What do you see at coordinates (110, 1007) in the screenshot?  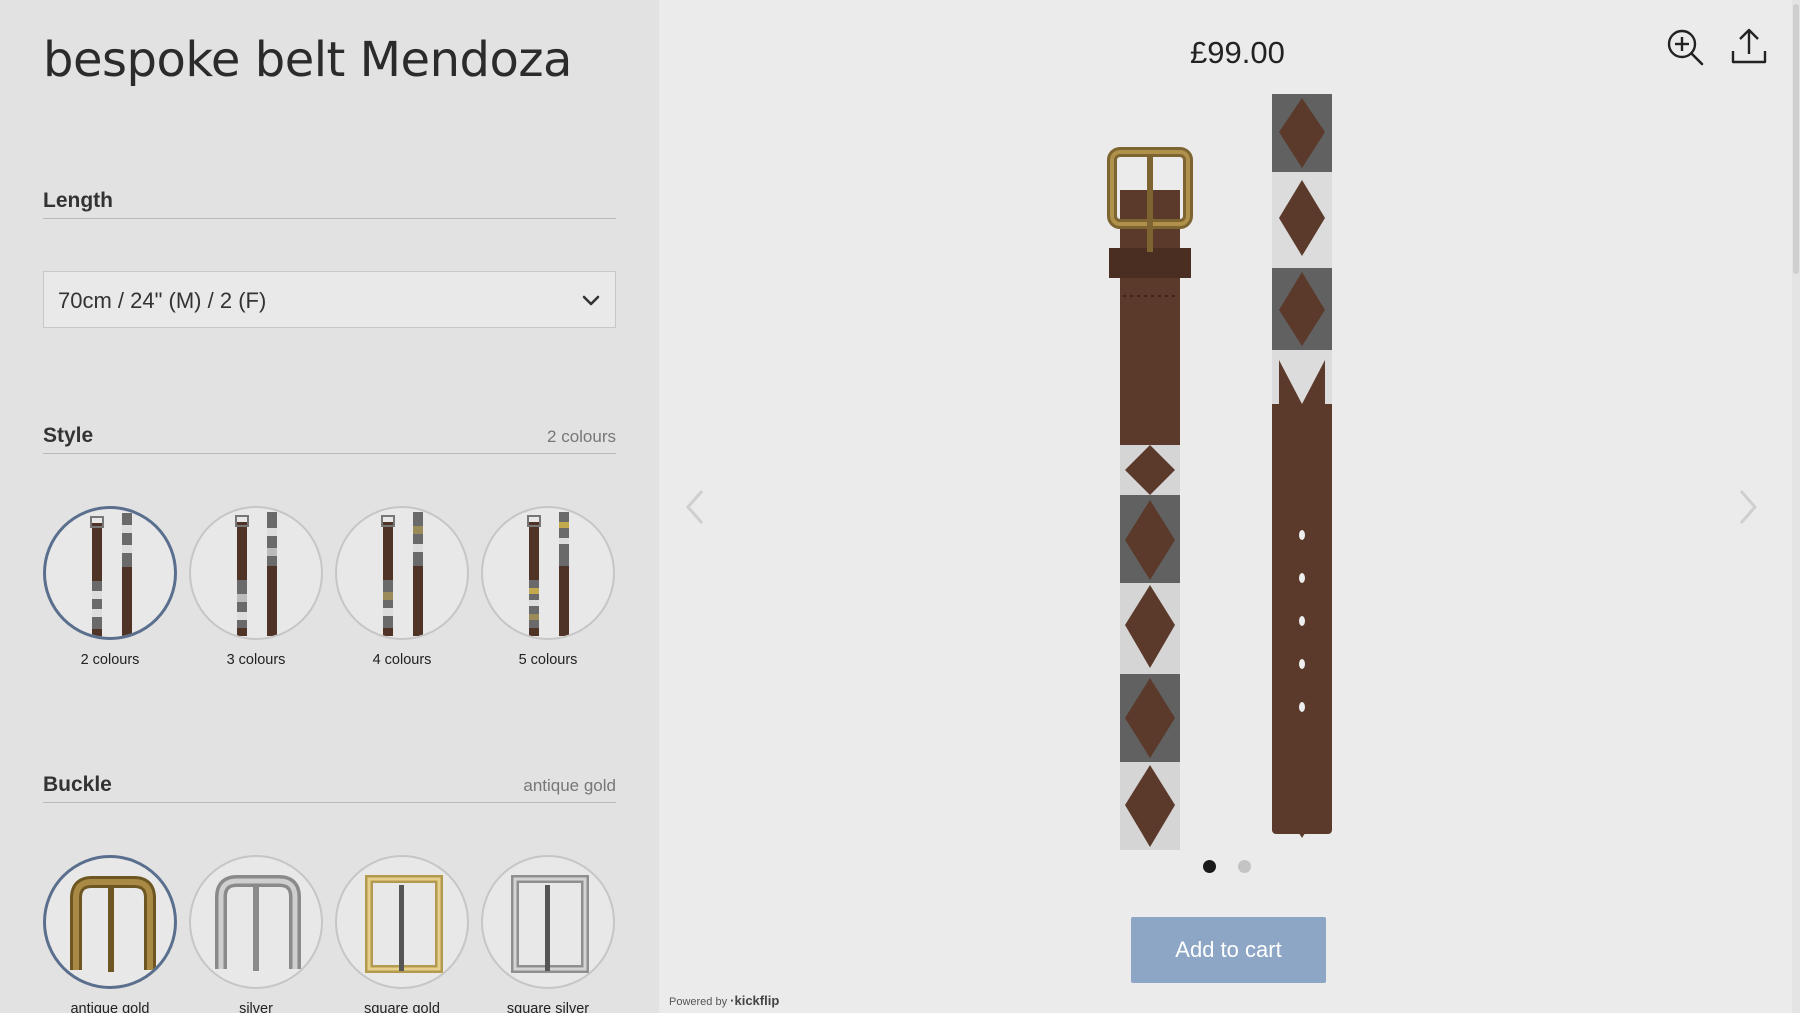 I see `buckle-option-label: antique gold` at bounding box center [110, 1007].